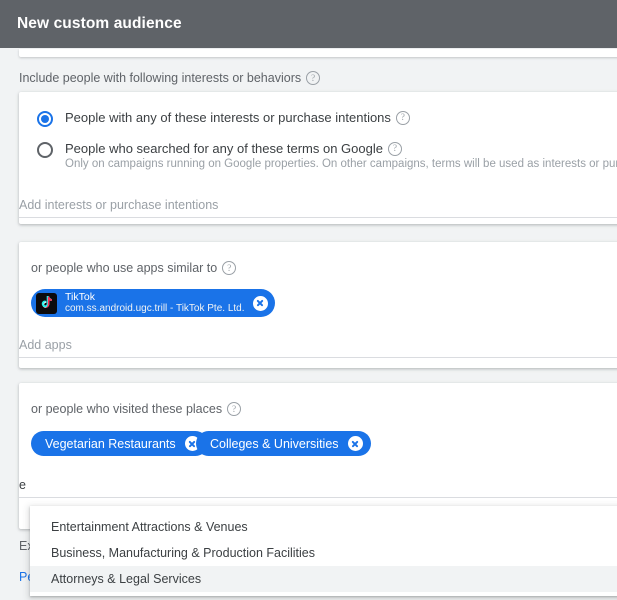  What do you see at coordinates (119, 205) in the screenshot?
I see `interests-input-placeholder: Add interests or purchase intentions` at bounding box center [119, 205].